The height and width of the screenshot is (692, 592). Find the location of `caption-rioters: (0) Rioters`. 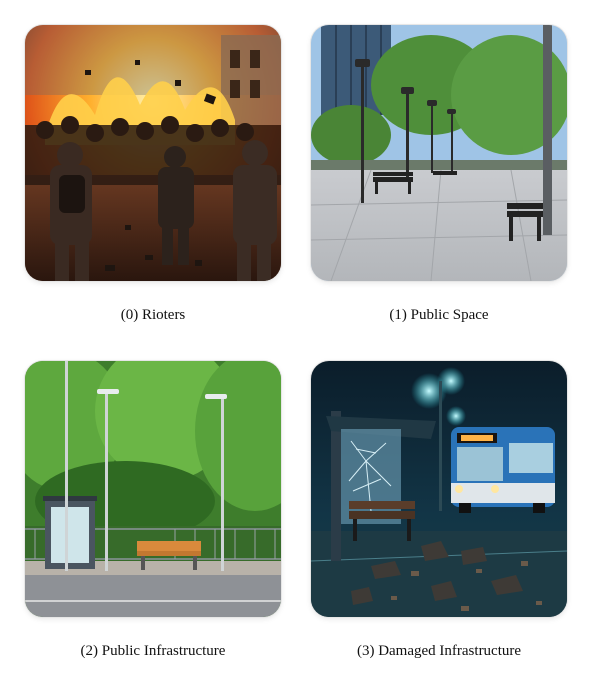

caption-rioters: (0) Rioters is located at coordinates (153, 315).